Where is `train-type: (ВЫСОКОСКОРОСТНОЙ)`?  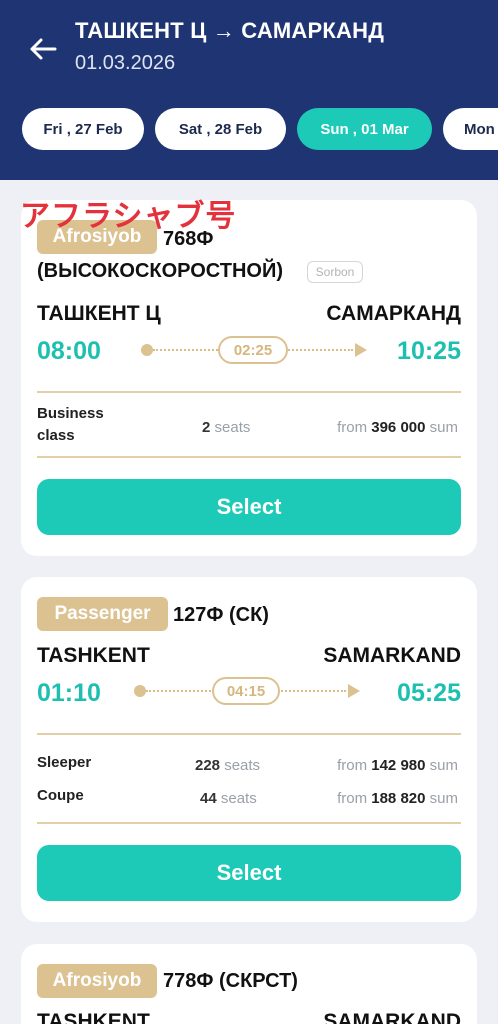 train-type: (ВЫСОКОСКОРОСТНОЙ) is located at coordinates (160, 271).